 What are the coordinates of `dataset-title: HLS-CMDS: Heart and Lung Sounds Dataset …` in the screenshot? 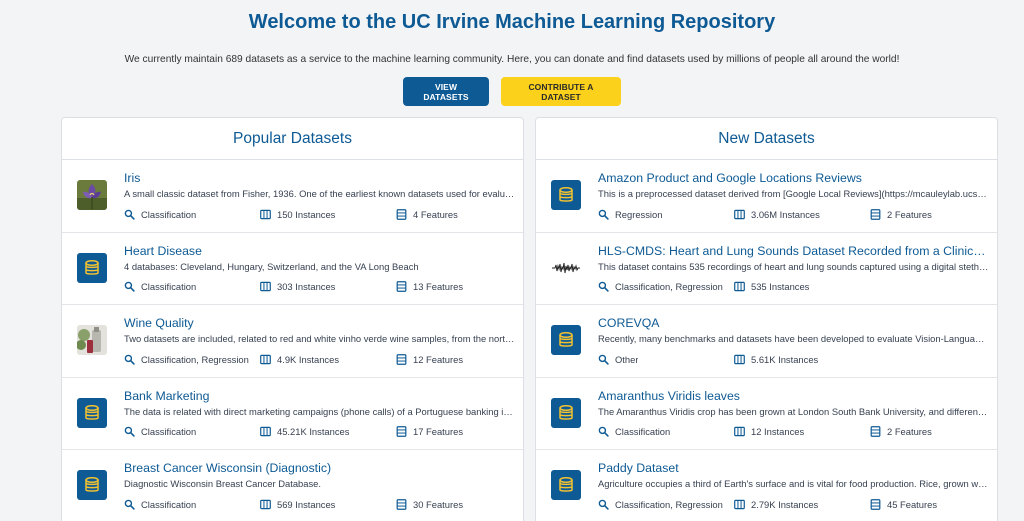 It's located at (793, 251).